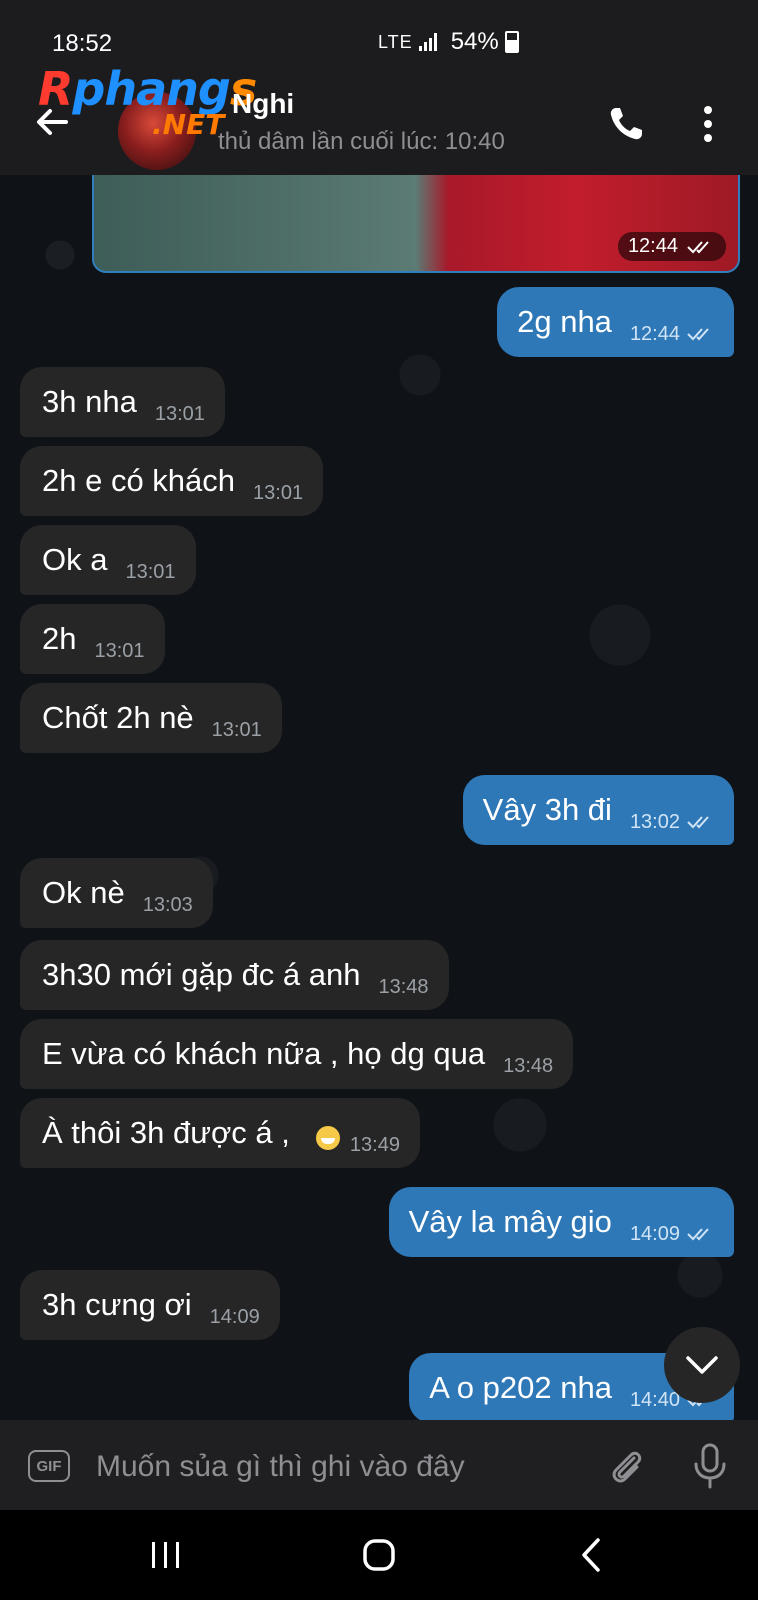 The height and width of the screenshot is (1600, 758). What do you see at coordinates (116, 893) in the screenshot?
I see `message-bubble-in: Ok nè 13:03` at bounding box center [116, 893].